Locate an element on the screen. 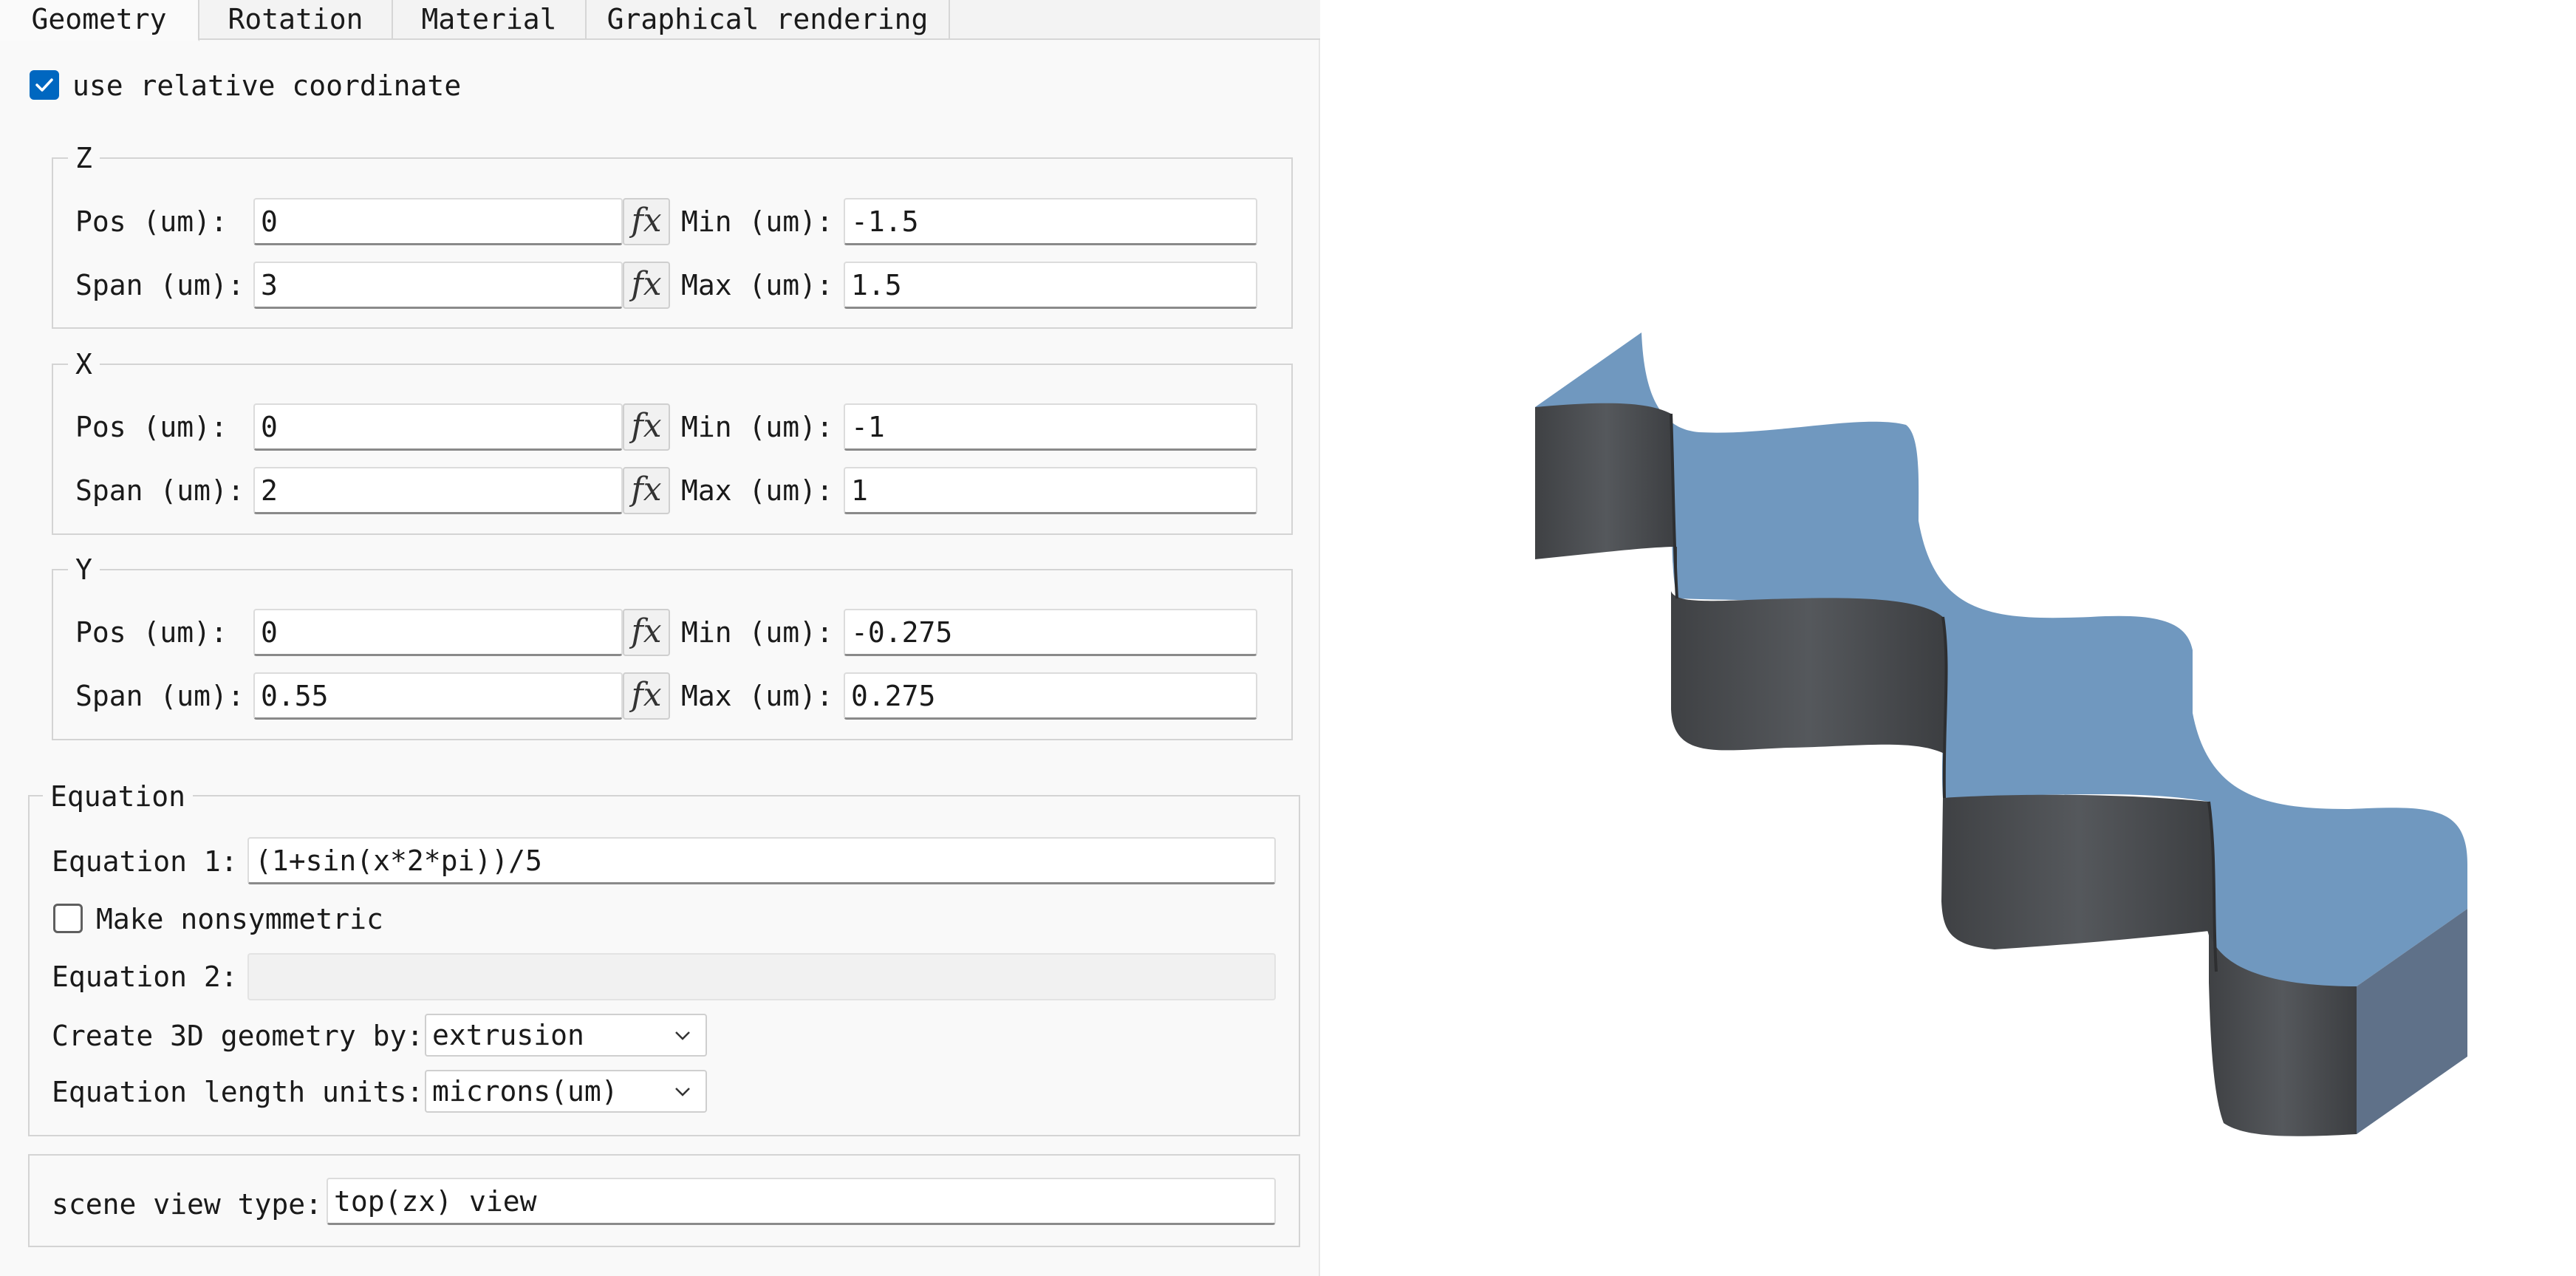  y-max-input: 0.275 is located at coordinates (1050, 696).